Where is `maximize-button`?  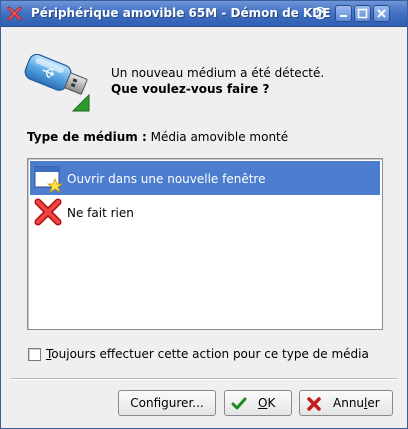 maximize-button is located at coordinates (362, 13).